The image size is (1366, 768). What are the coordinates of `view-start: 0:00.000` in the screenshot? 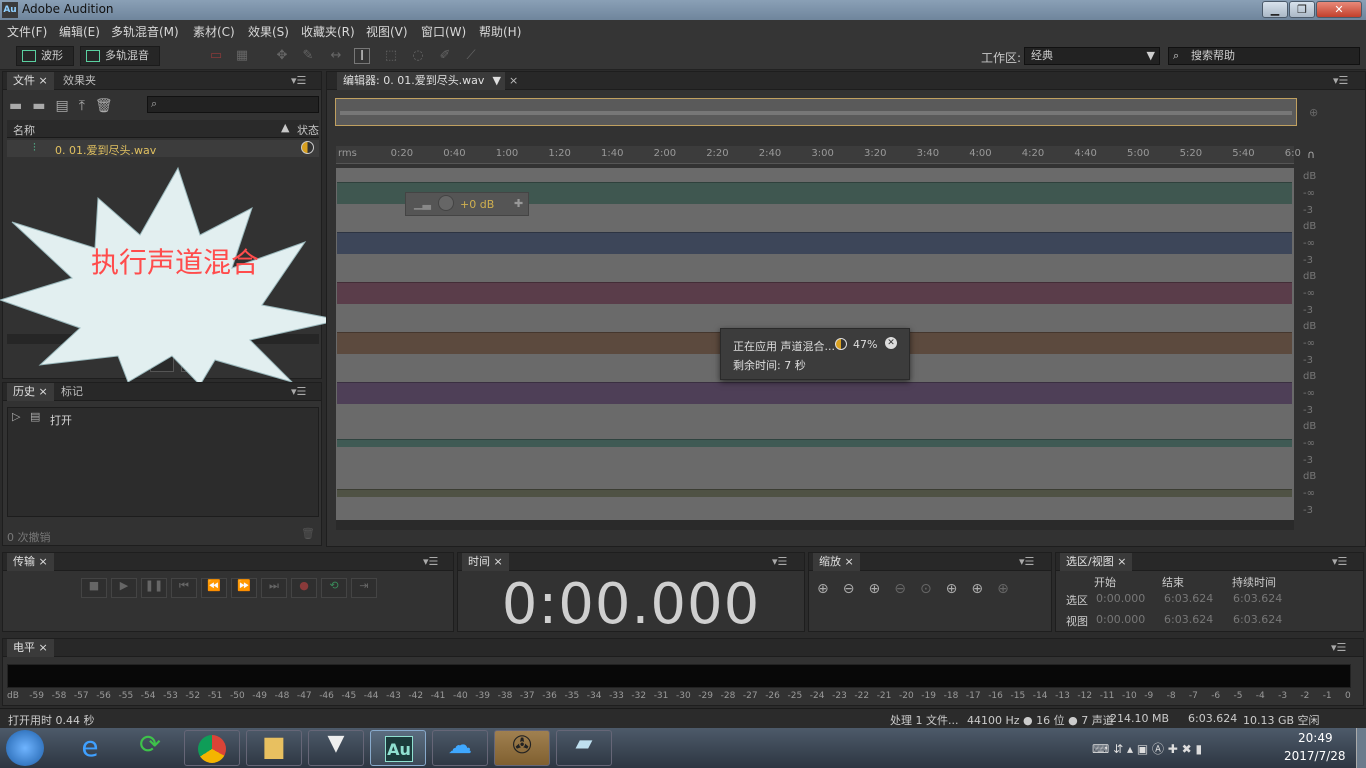 It's located at (1120, 619).